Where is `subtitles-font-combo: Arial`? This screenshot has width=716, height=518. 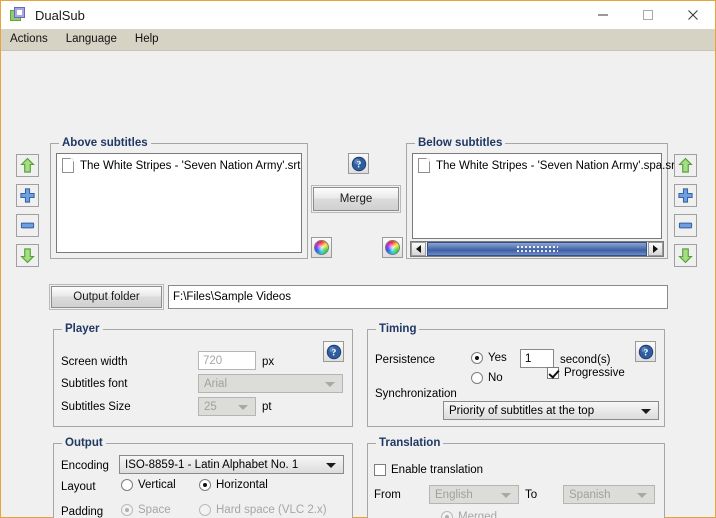 subtitles-font-combo: Arial is located at coordinates (270, 383).